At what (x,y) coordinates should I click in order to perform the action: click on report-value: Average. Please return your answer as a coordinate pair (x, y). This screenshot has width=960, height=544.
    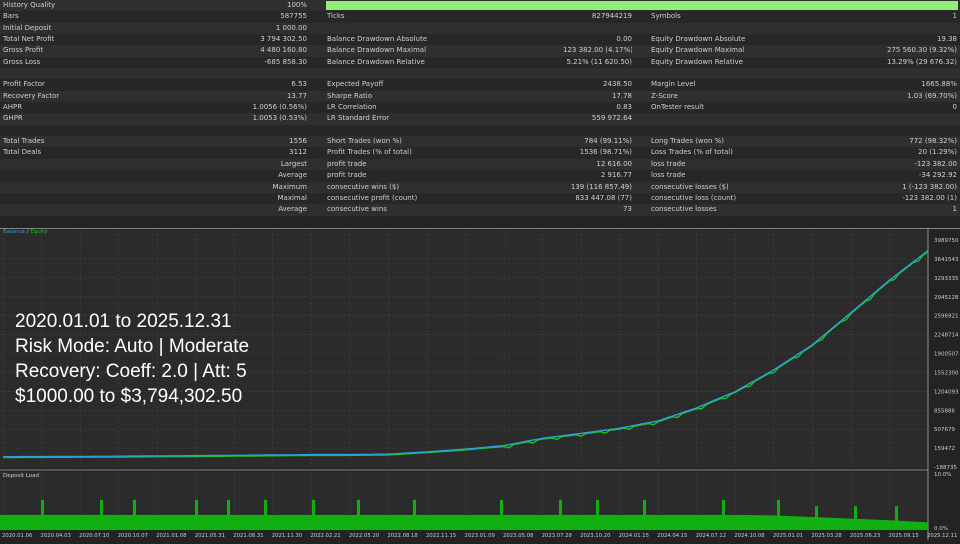
    Looking at the image, I should click on (292, 209).